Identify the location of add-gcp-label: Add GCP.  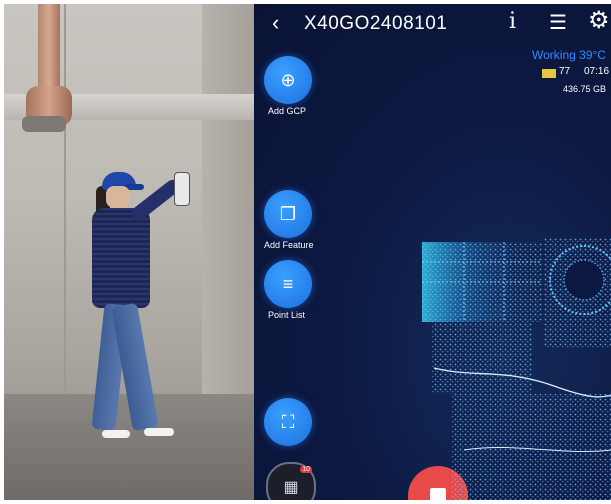
(287, 111).